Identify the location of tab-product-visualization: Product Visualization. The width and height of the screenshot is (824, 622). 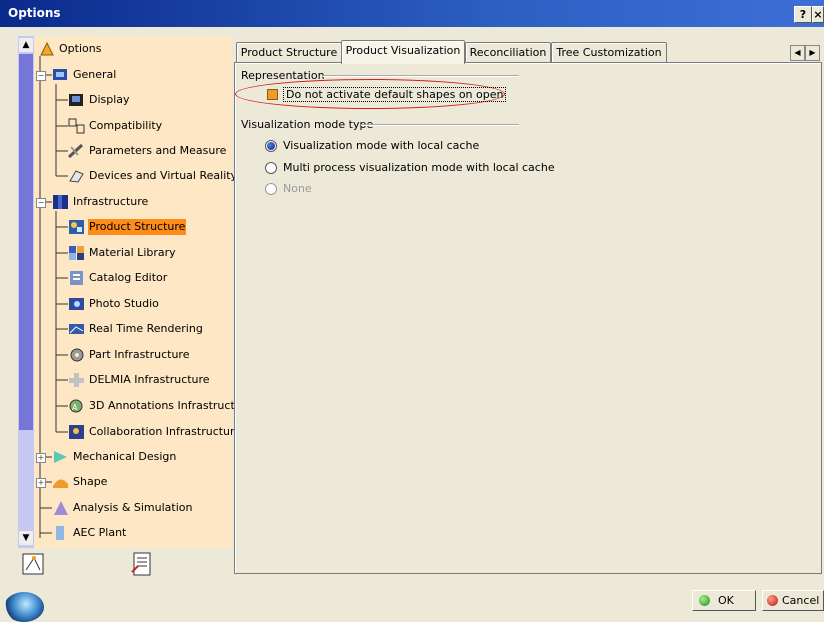
(403, 52).